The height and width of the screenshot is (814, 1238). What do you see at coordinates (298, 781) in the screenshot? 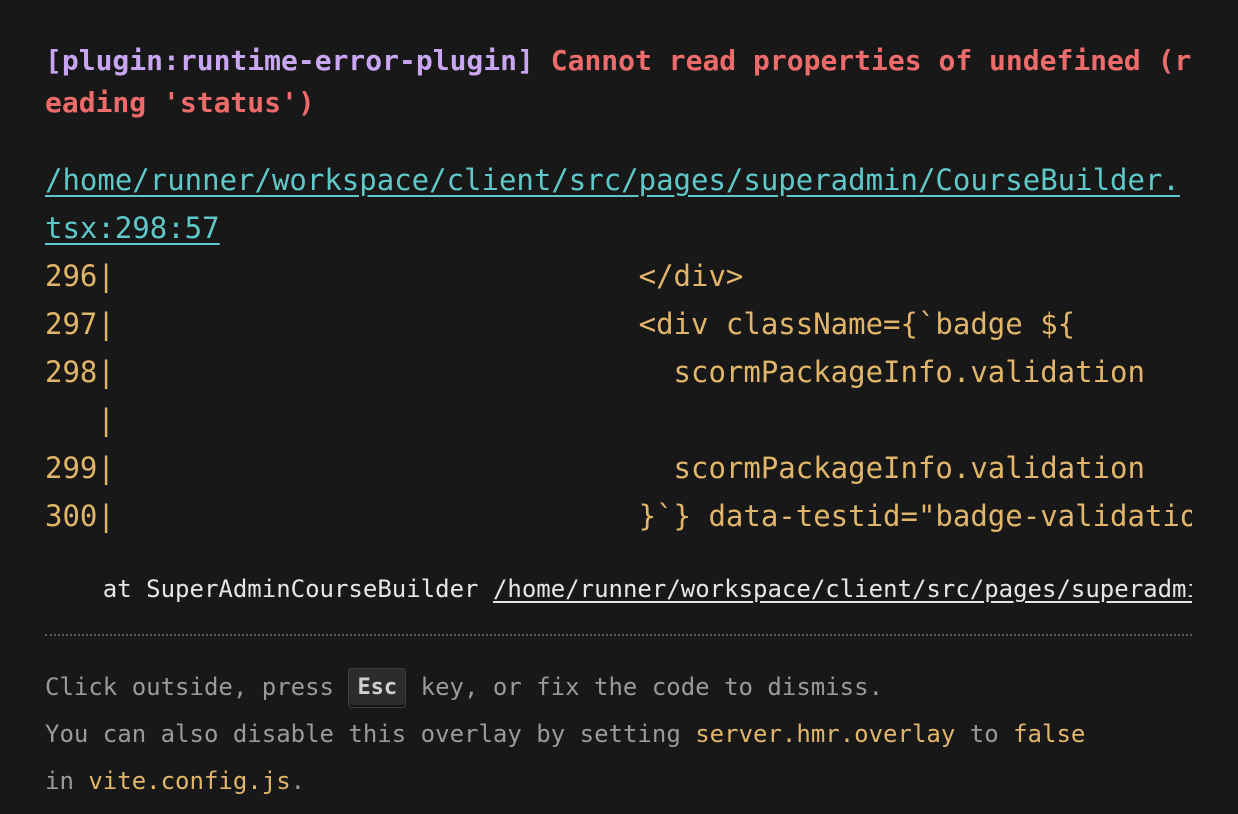
I see `tip-text: .` at bounding box center [298, 781].